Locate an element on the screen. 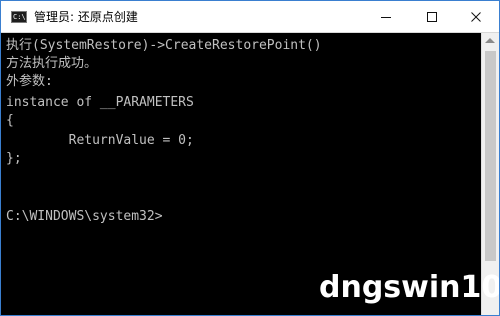 Image resolution: width=500 pixels, height=316 pixels. scroll-up-arrow-icon is located at coordinates (490, 40).